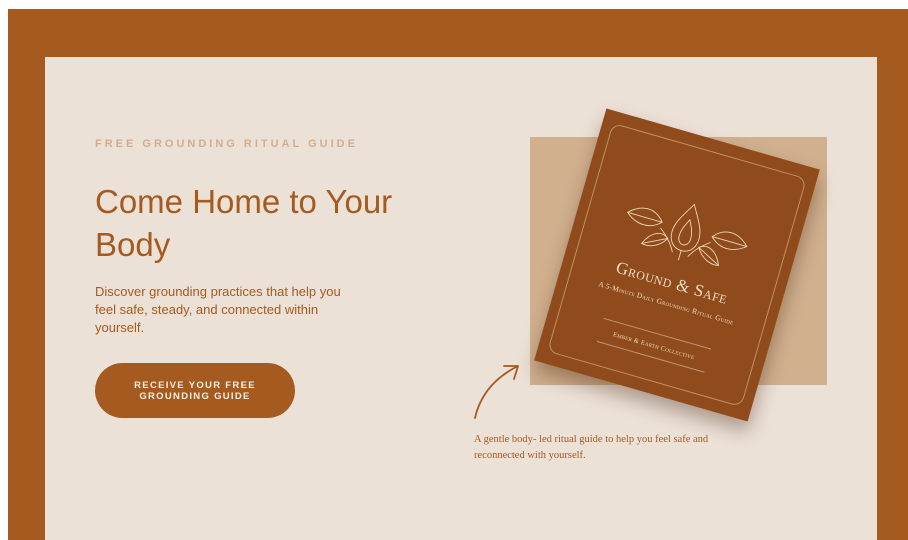  What do you see at coordinates (496, 392) in the screenshot?
I see `curved-arrow-icon` at bounding box center [496, 392].